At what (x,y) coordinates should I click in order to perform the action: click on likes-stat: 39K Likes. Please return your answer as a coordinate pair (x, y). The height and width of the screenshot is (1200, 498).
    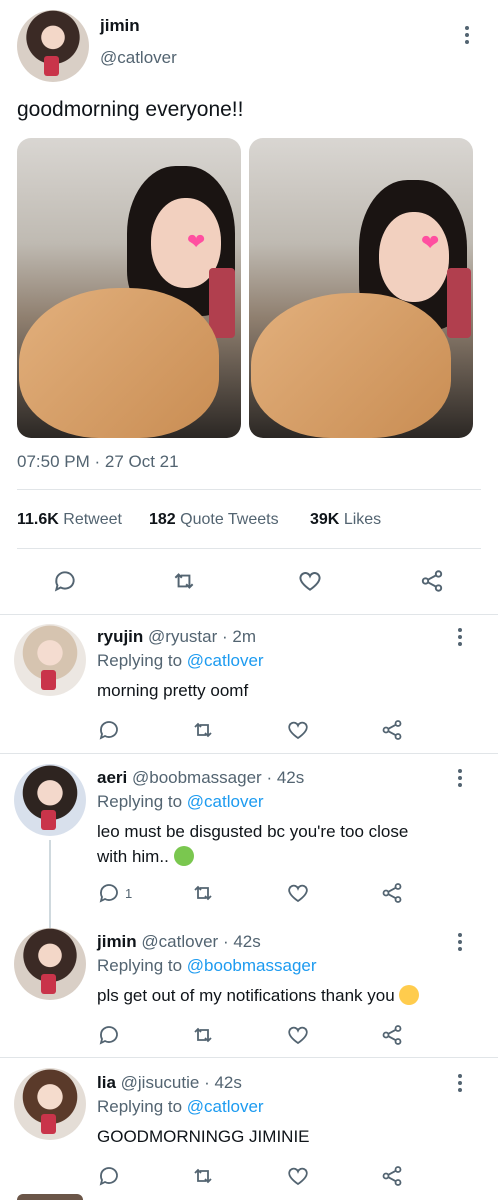
    Looking at the image, I should click on (345, 520).